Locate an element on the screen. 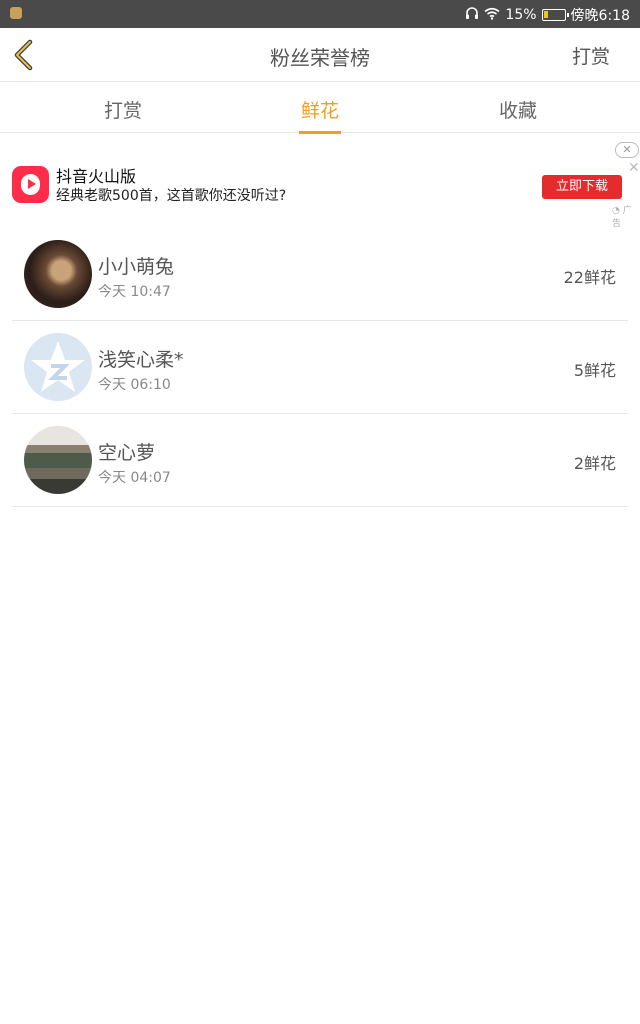 The height and width of the screenshot is (1024, 640). battery-percent: 15% is located at coordinates (521, 15).